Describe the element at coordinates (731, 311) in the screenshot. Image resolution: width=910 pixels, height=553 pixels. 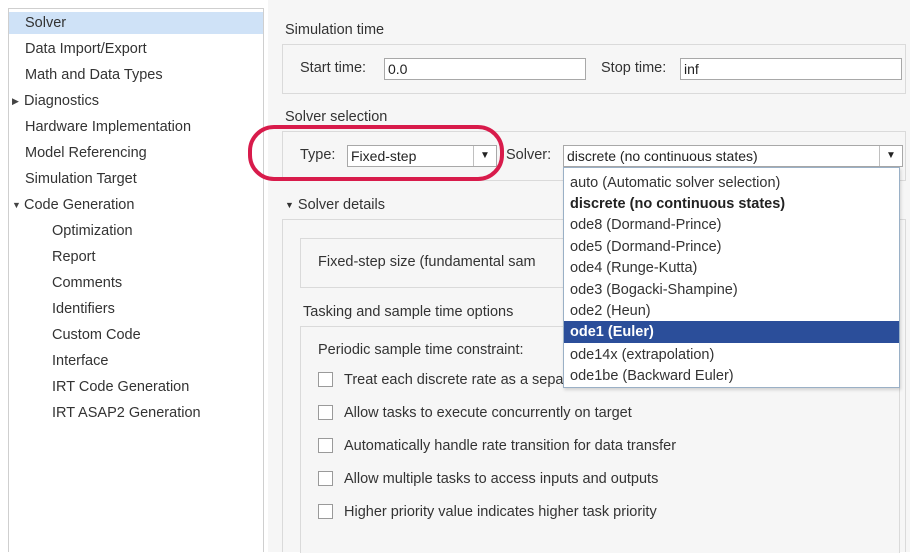
I see `solver-option: ode2 (Heun)` at that location.